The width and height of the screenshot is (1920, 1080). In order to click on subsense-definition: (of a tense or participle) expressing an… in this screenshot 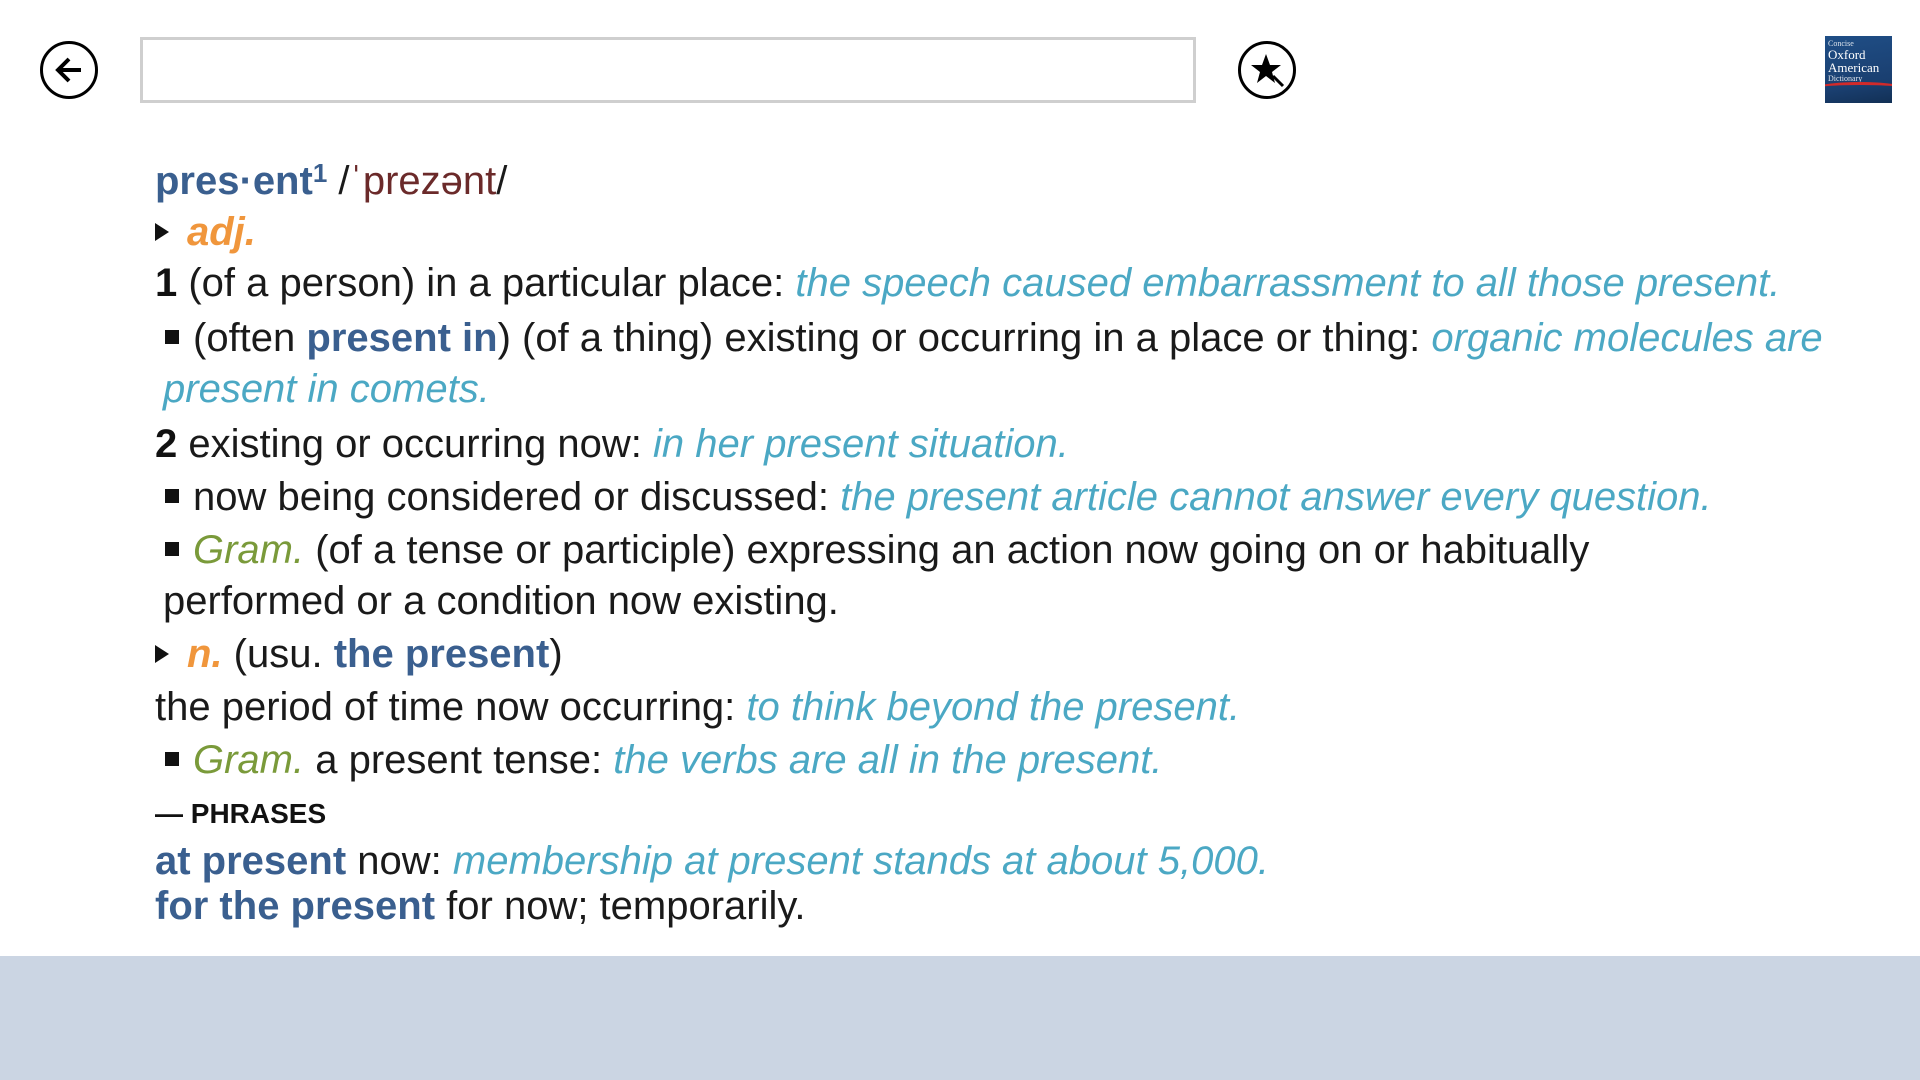, I will do `click(876, 575)`.